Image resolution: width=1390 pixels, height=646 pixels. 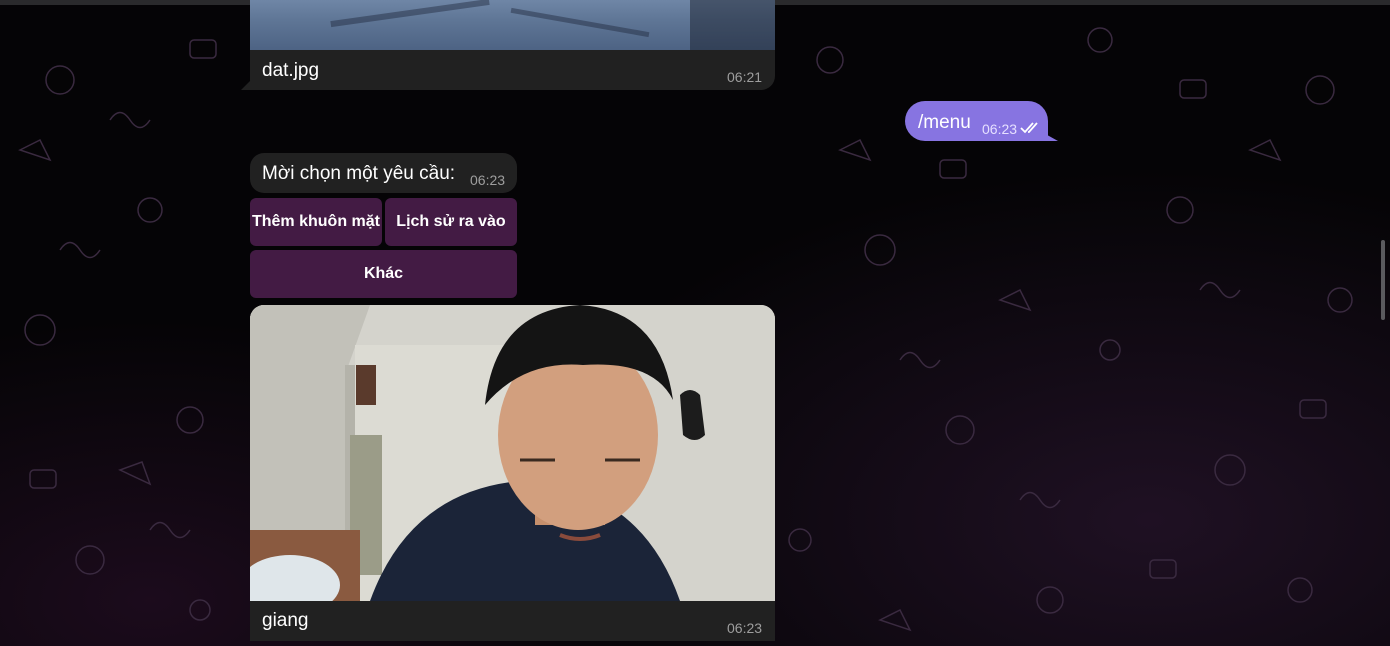 I want to click on message-text: /menu, so click(x=944, y=122).